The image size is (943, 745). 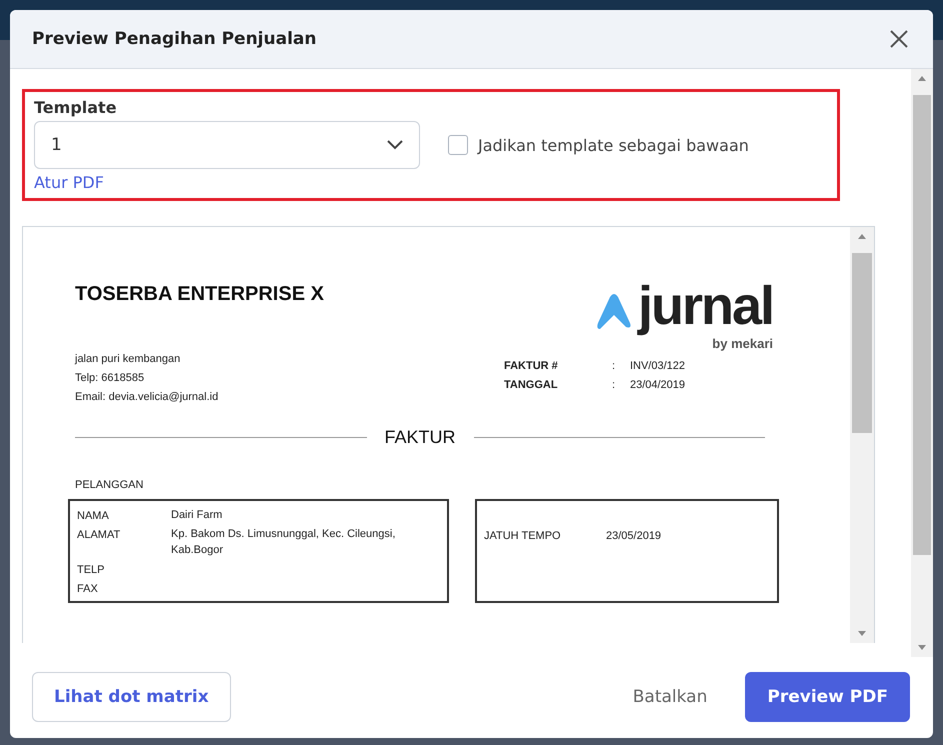 What do you see at coordinates (614, 312) in the screenshot?
I see `logo-icon` at bounding box center [614, 312].